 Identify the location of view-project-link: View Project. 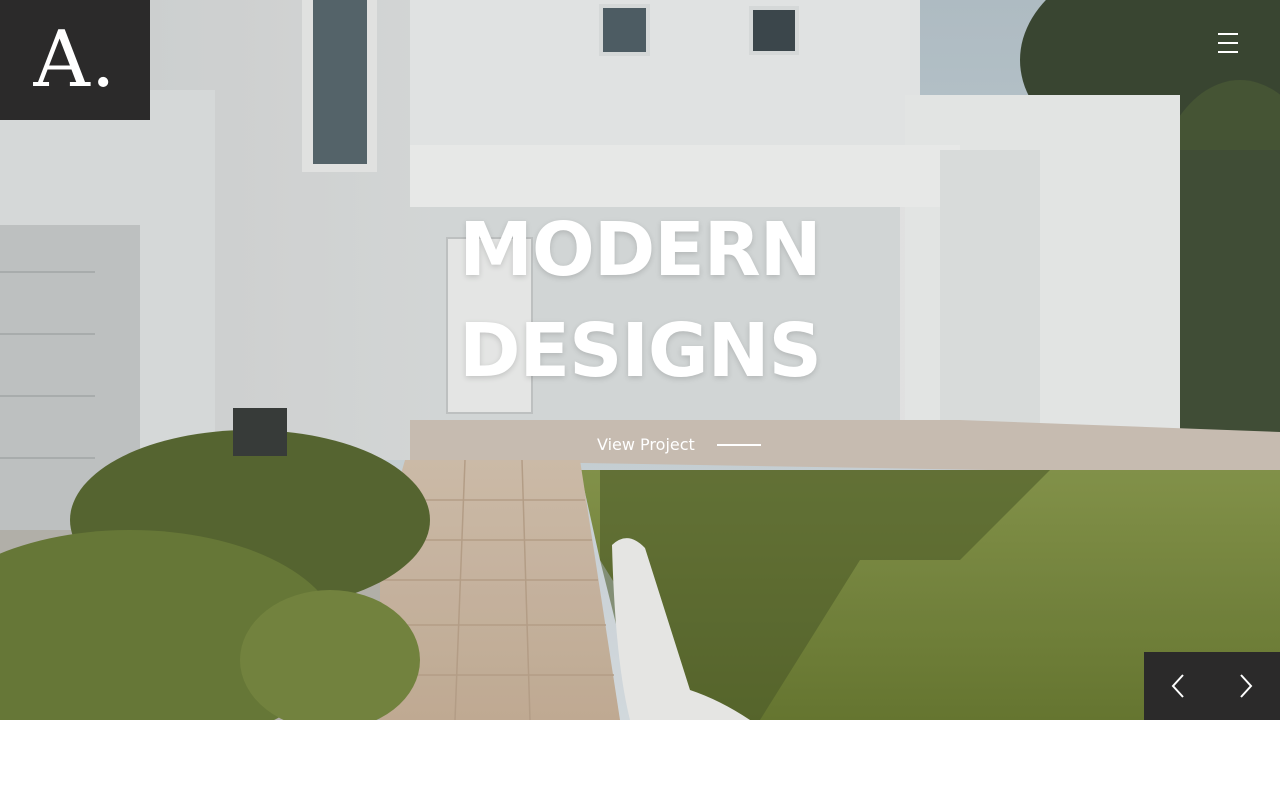
(679, 444).